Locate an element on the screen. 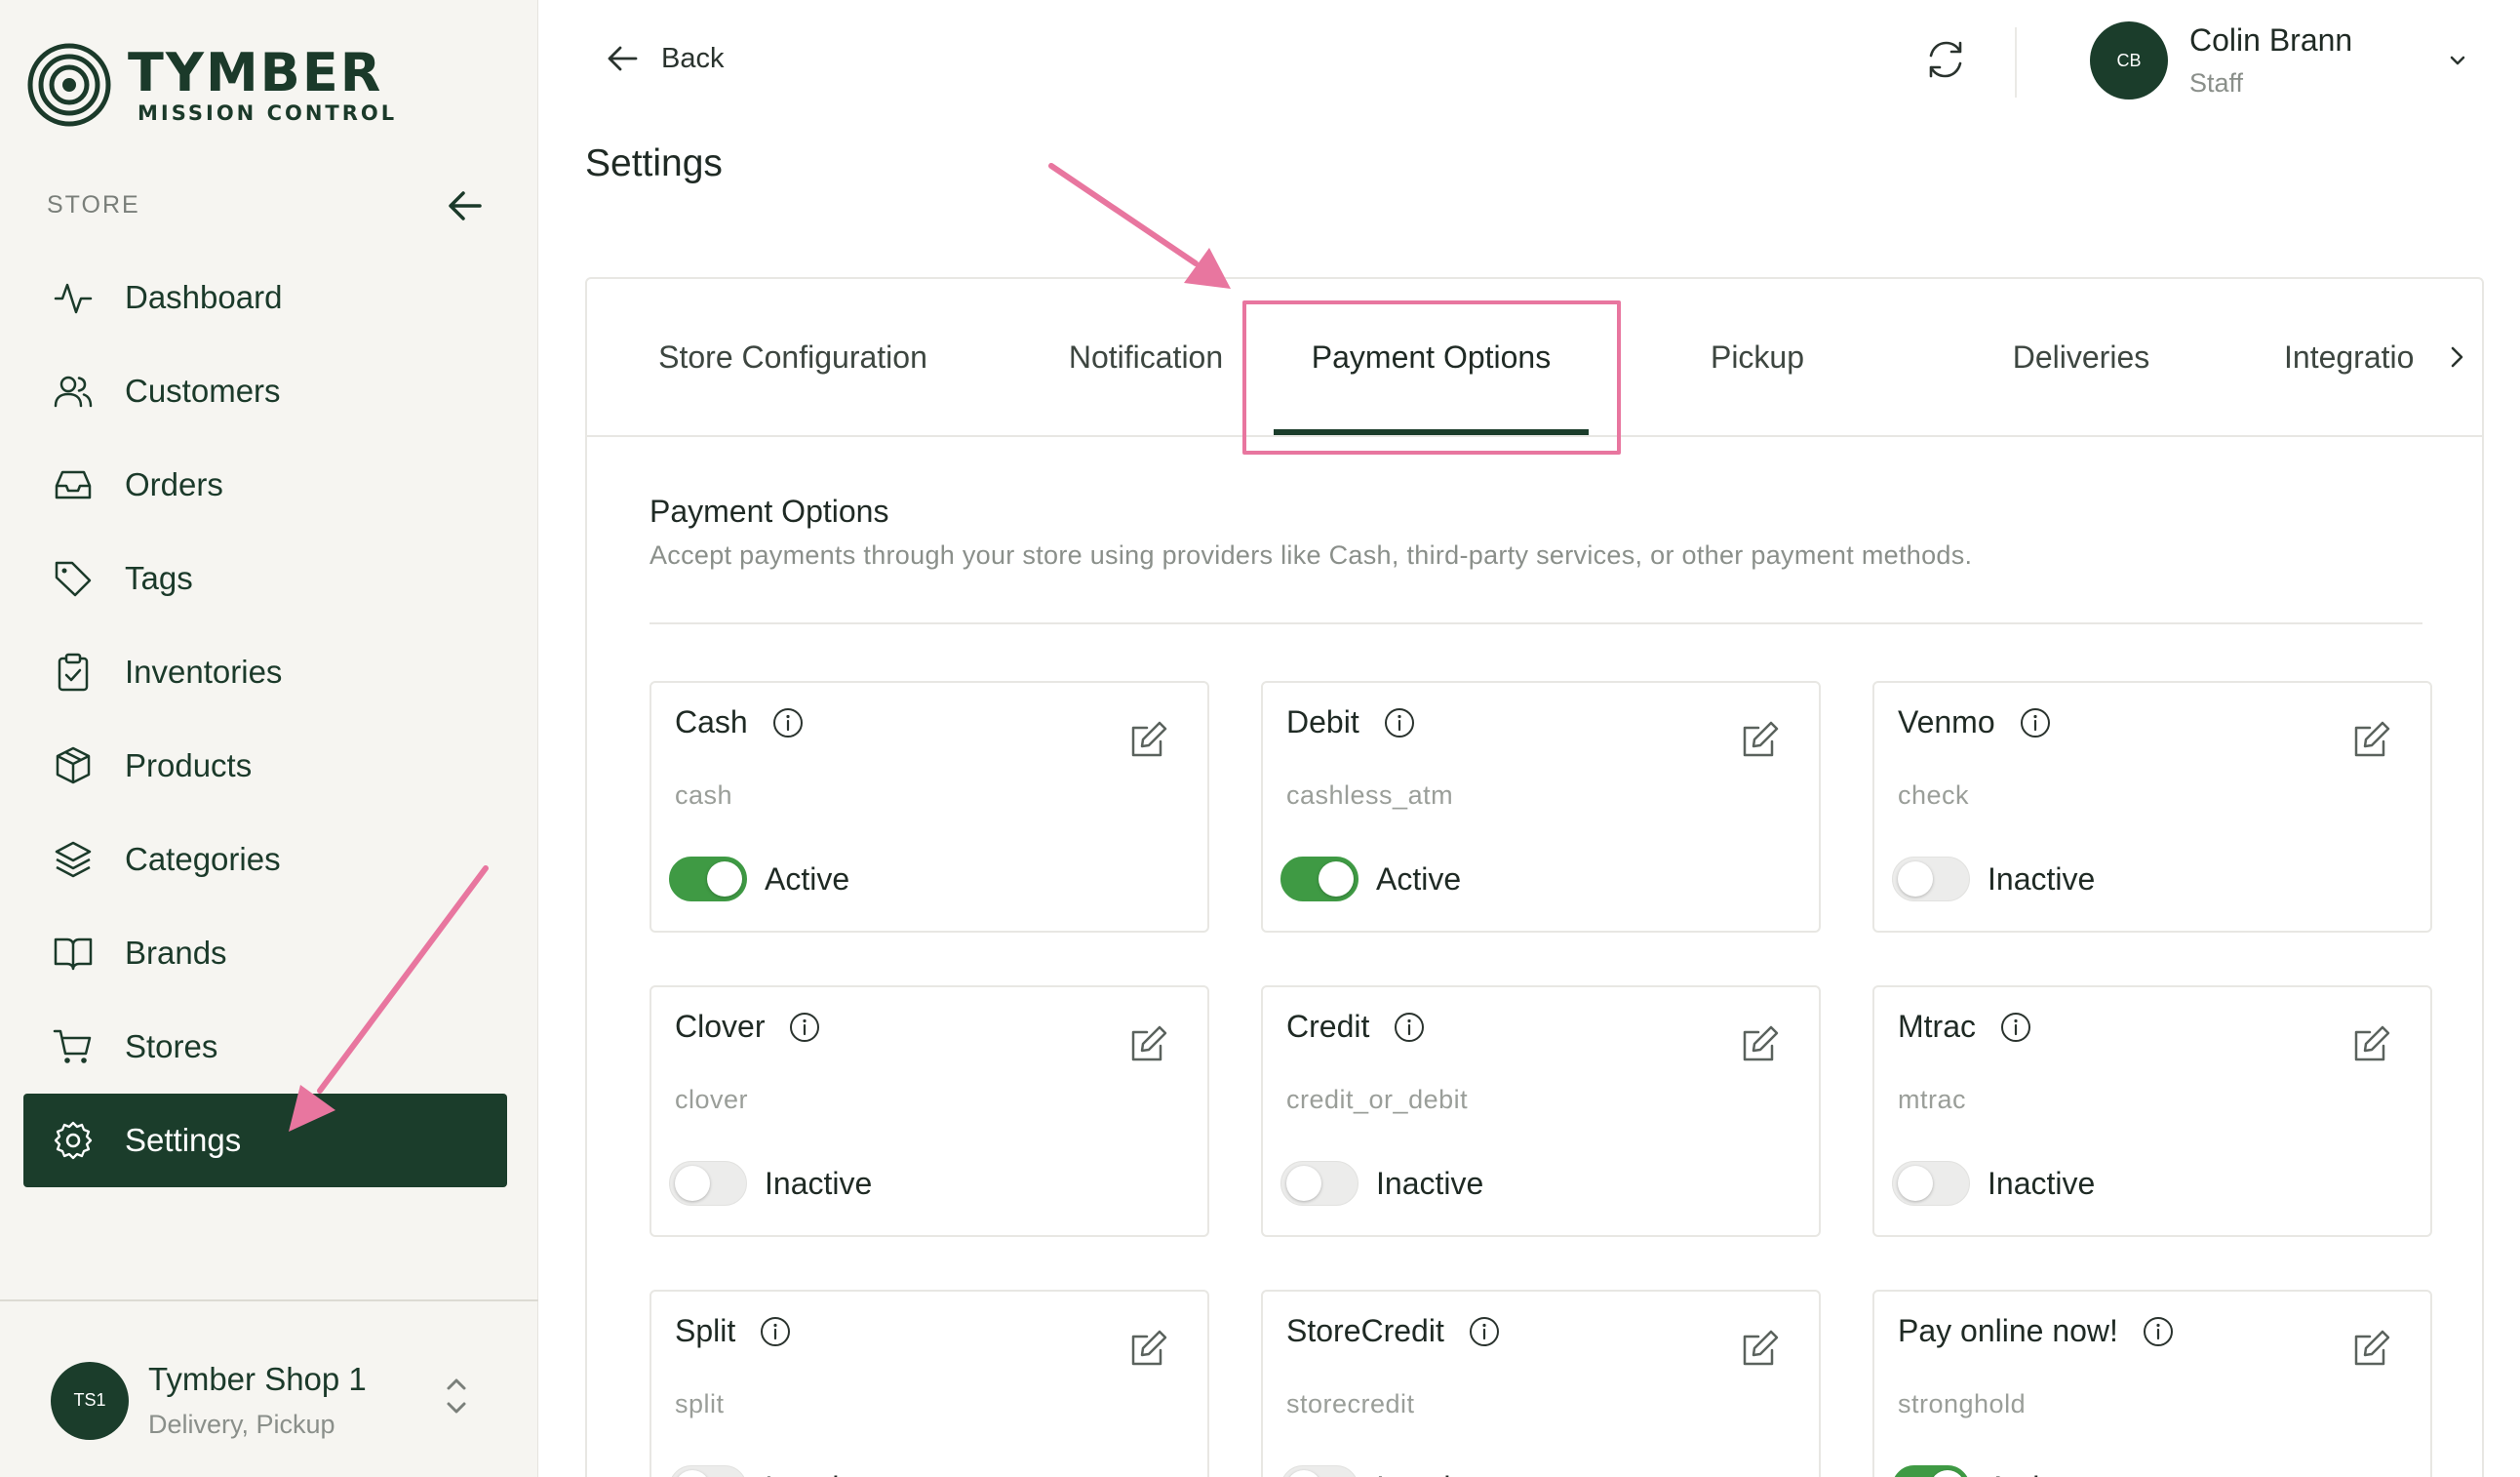 This screenshot has height=1477, width=2520. activity-icon is located at coordinates (73, 298).